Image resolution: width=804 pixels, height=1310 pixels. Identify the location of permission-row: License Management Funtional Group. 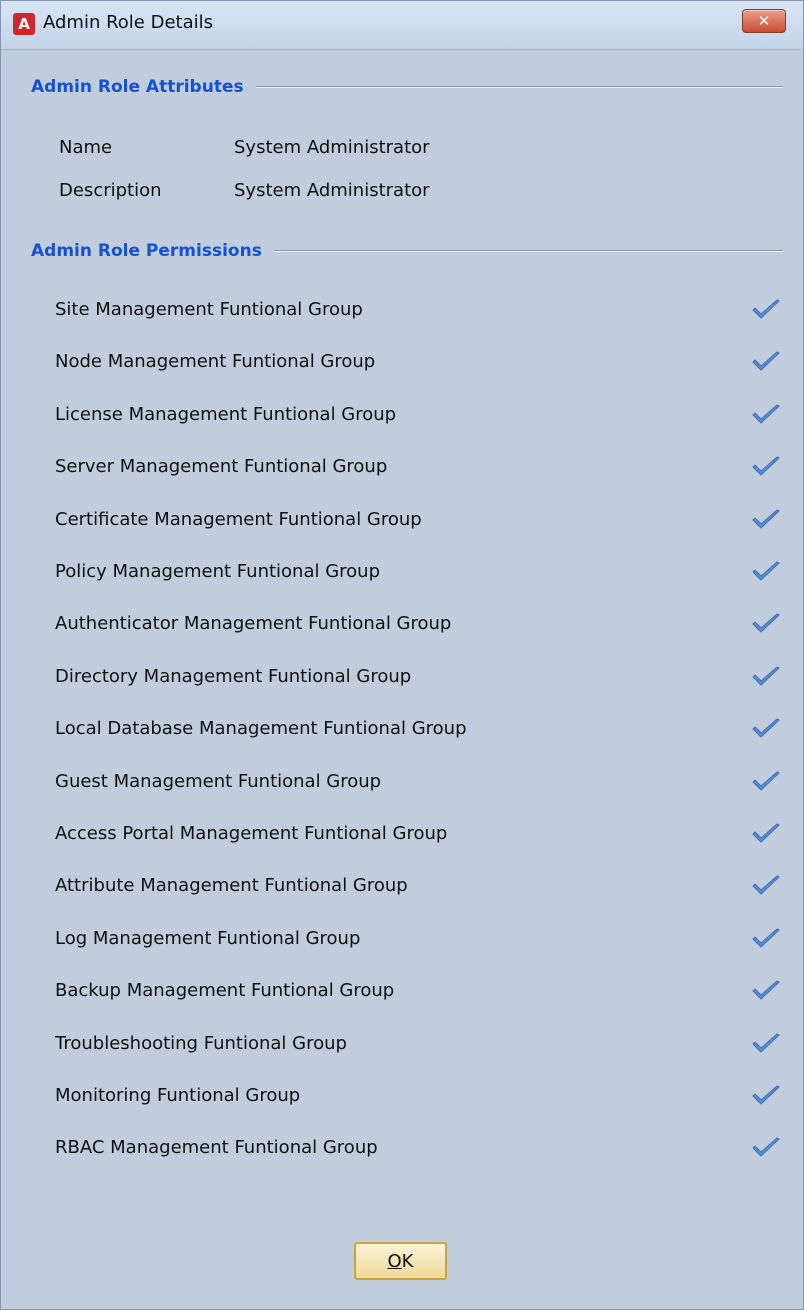
(420, 416).